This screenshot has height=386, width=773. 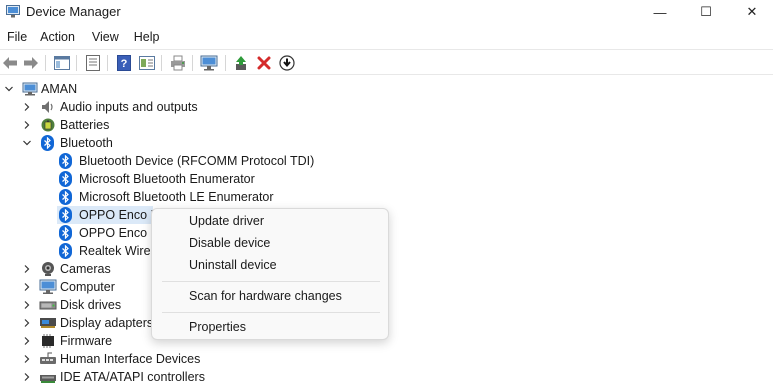 I want to click on tree-node-label: Display adapters, so click(x=107, y=323).